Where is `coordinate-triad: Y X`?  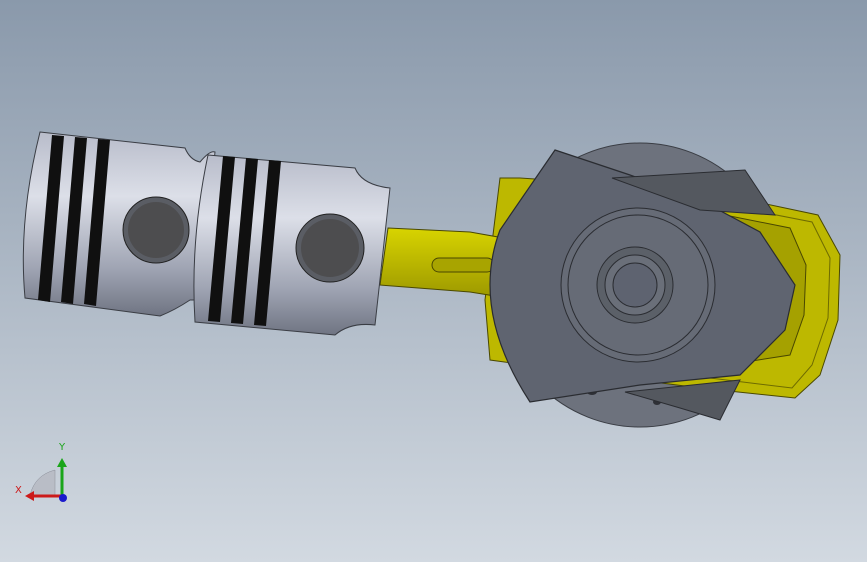 coordinate-triad: Y X is located at coordinates (45, 475).